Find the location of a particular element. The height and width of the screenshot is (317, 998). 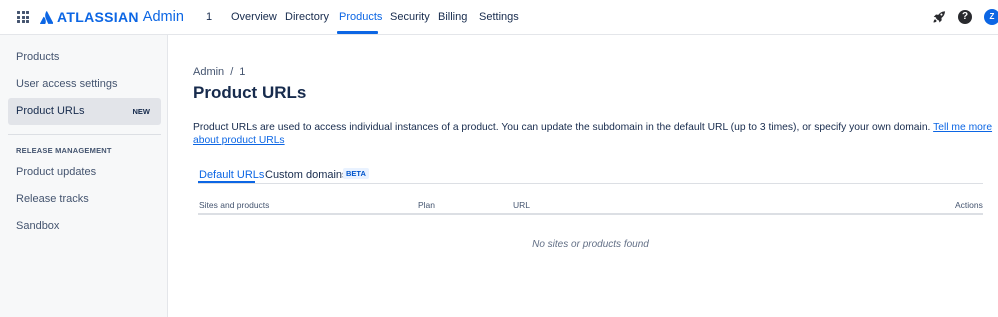

nav-settings: Settings is located at coordinates (499, 17).